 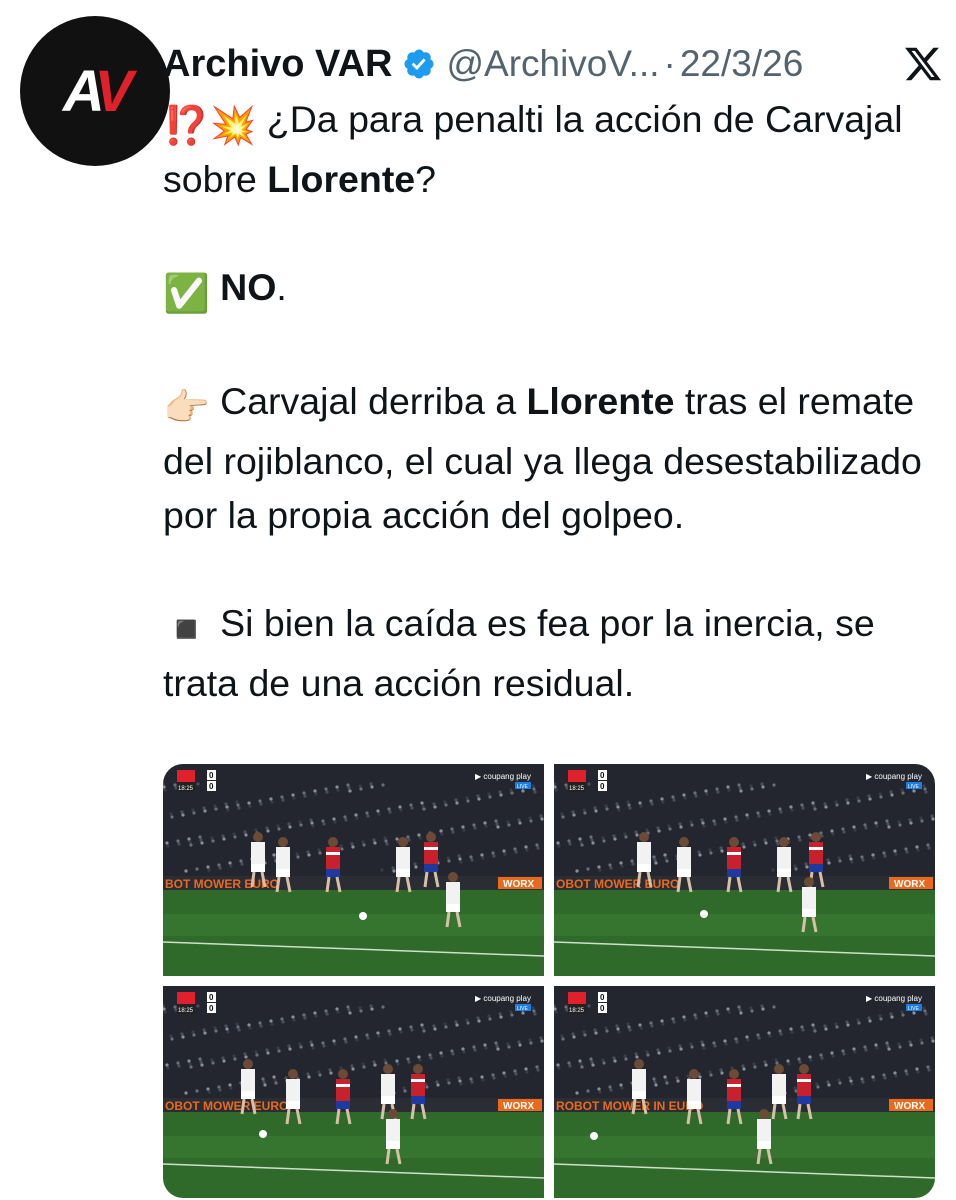 I want to click on avatar: AV, so click(x=95, y=91).